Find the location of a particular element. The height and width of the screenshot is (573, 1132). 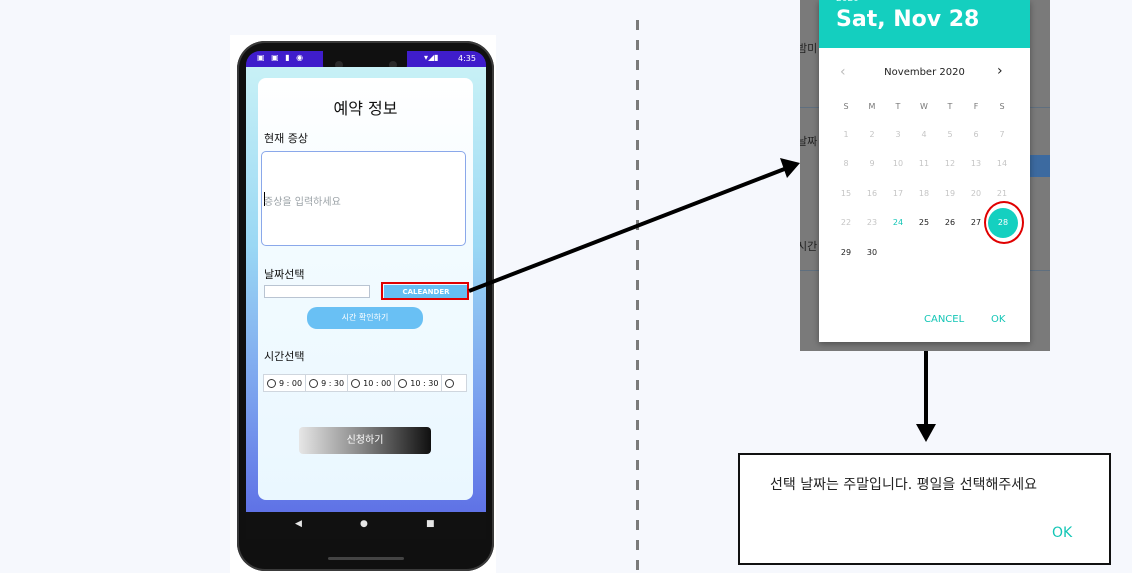

datepicker-dialog is located at coordinates (924, 171).